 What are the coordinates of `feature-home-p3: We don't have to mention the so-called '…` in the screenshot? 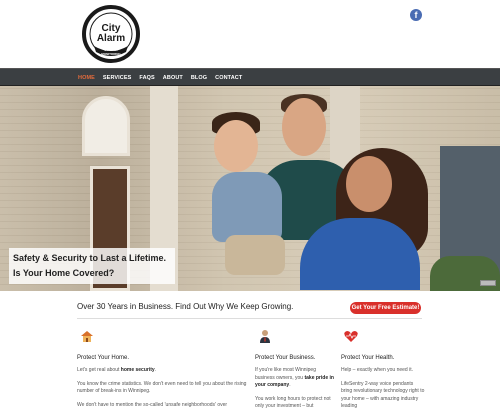 It's located at (152, 404).